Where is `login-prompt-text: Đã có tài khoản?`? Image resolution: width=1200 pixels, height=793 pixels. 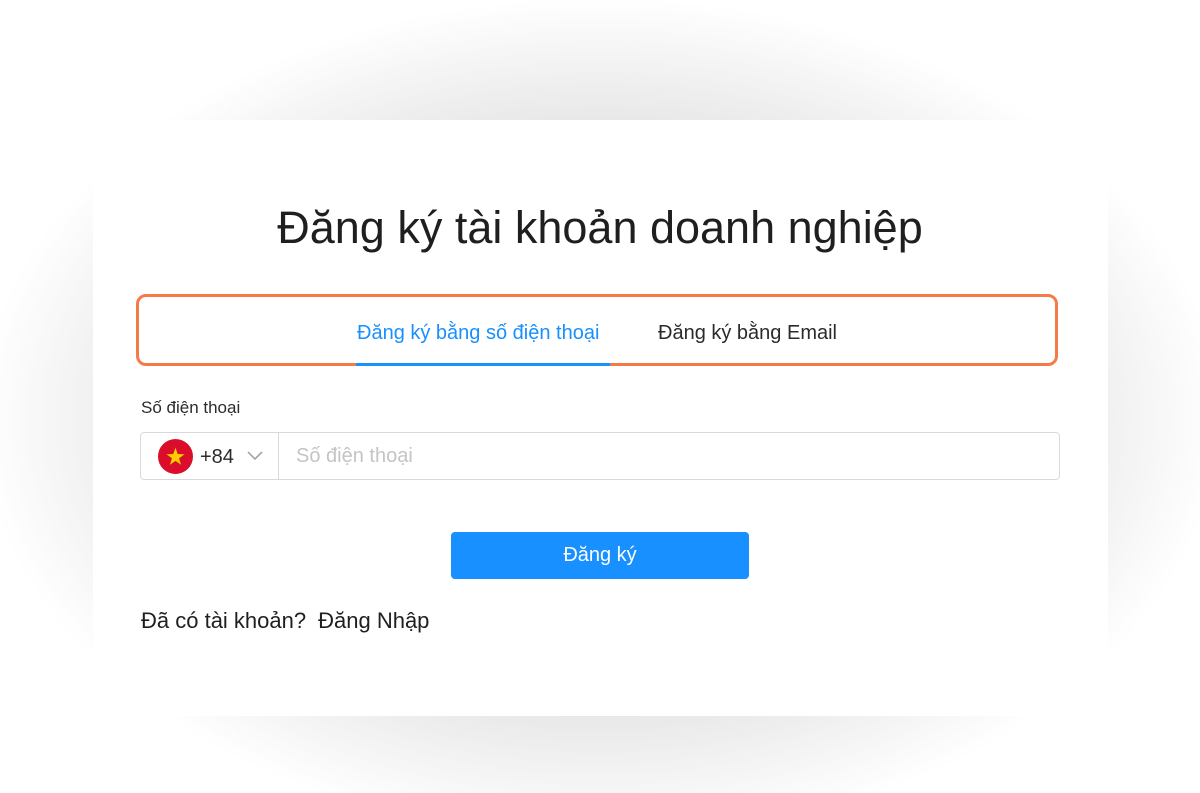
login-prompt-text: Đã có tài khoản? is located at coordinates (224, 620).